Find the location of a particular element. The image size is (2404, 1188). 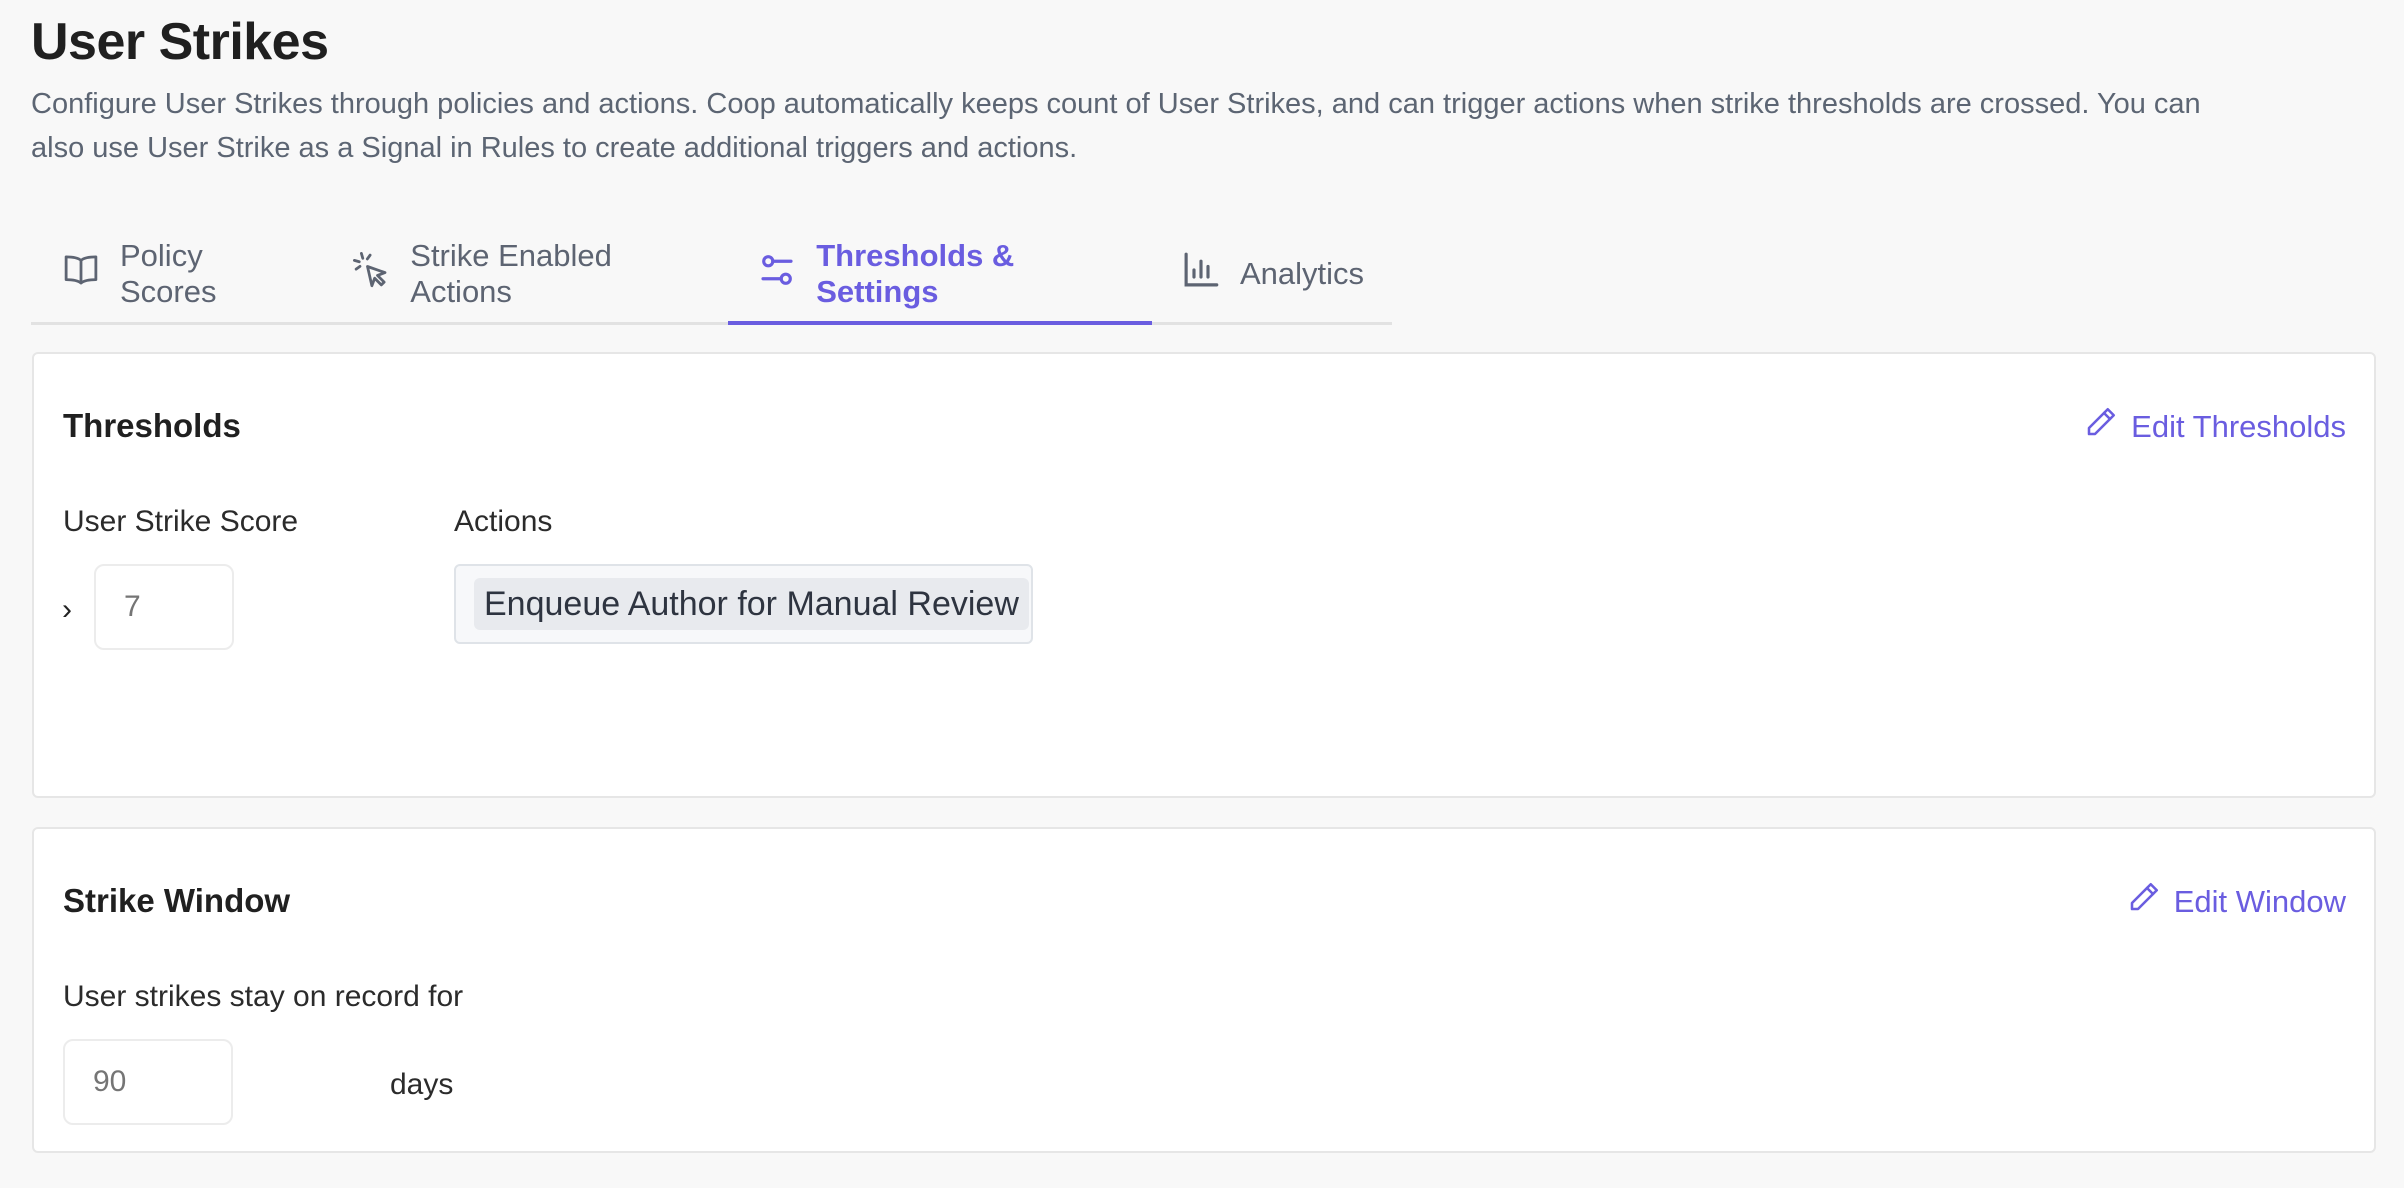

edit-thresholds-button: Edit Thresholds is located at coordinates (2214, 427).